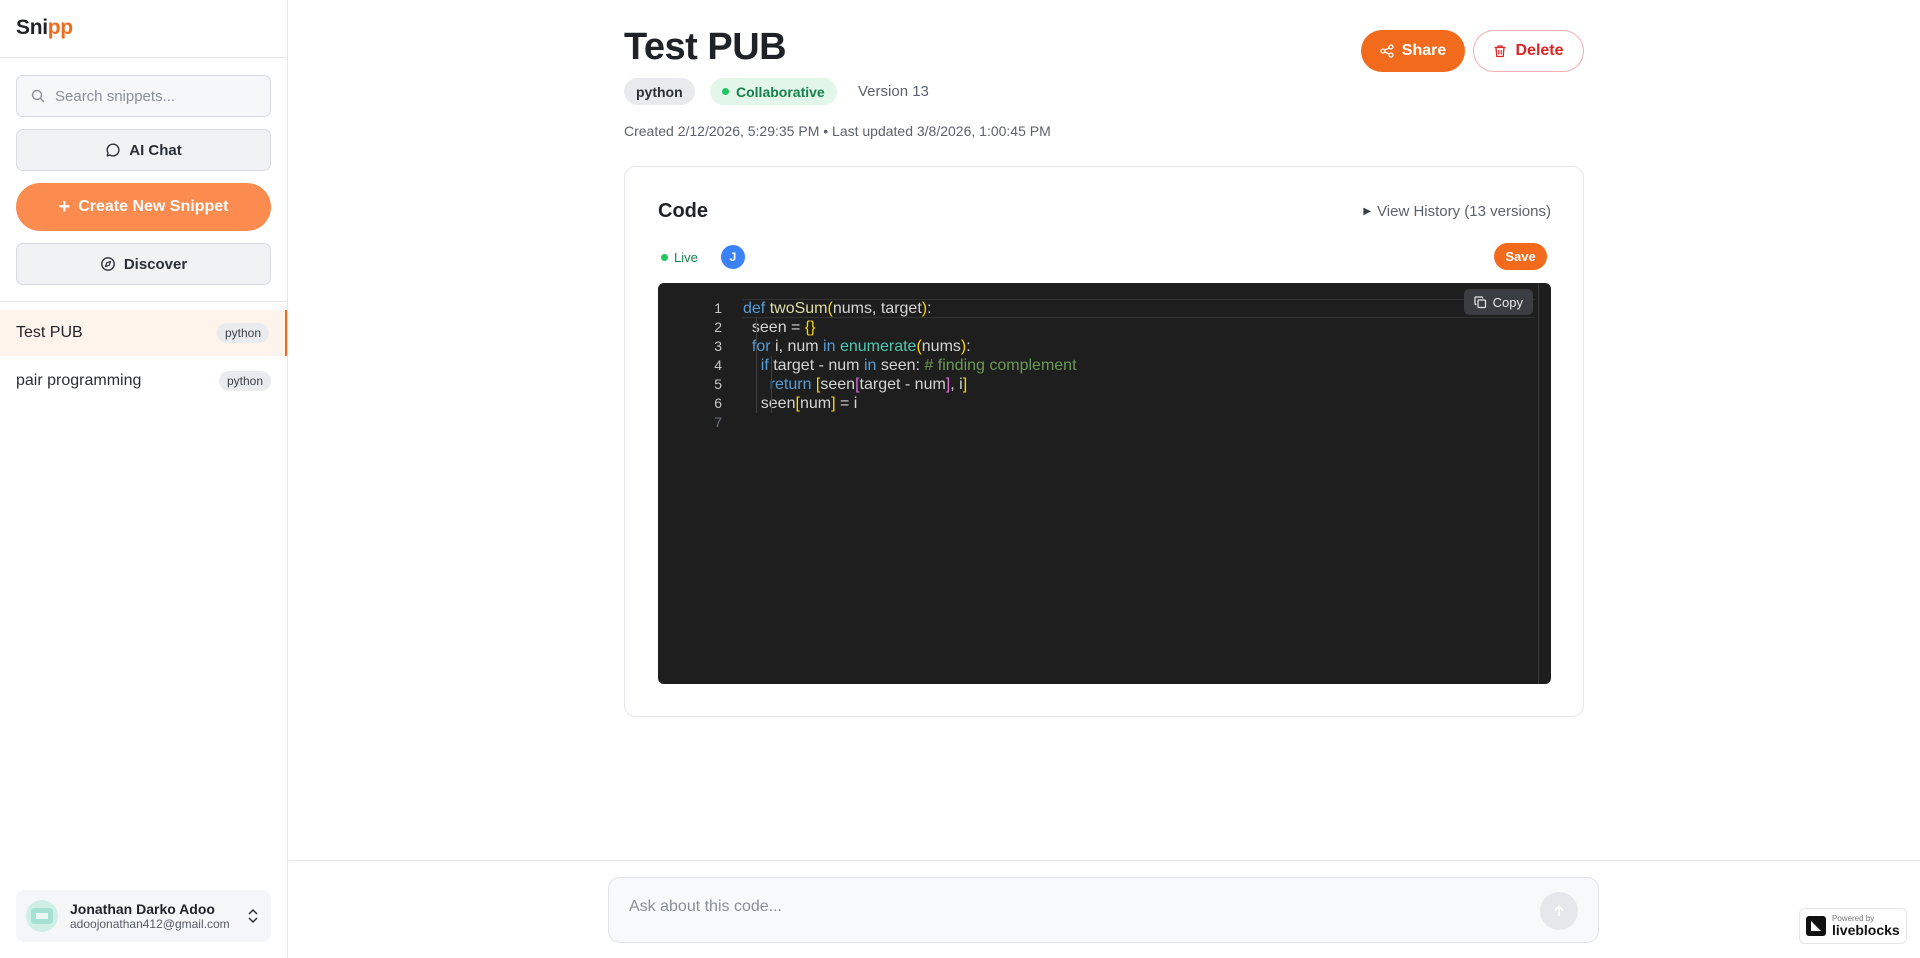 This screenshot has height=958, width=1920. I want to click on line-number: 2, so click(718, 327).